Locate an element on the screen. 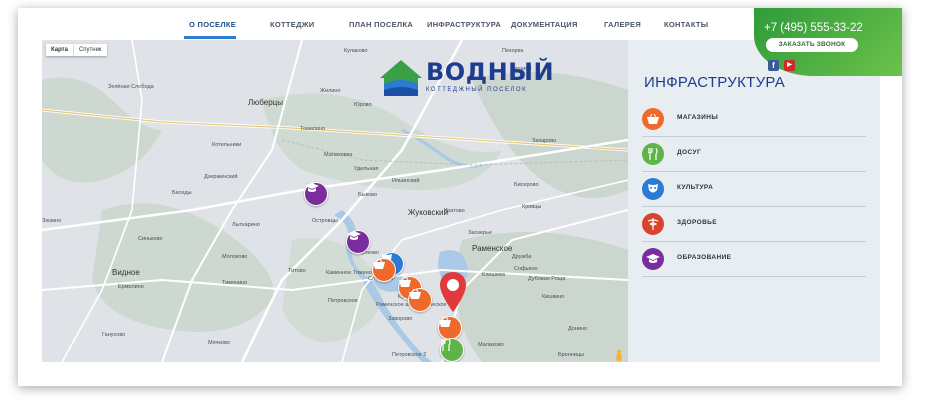 This screenshot has height=411, width=927. panel-title: ИНФРАСТРУКТУРА is located at coordinates (715, 82).